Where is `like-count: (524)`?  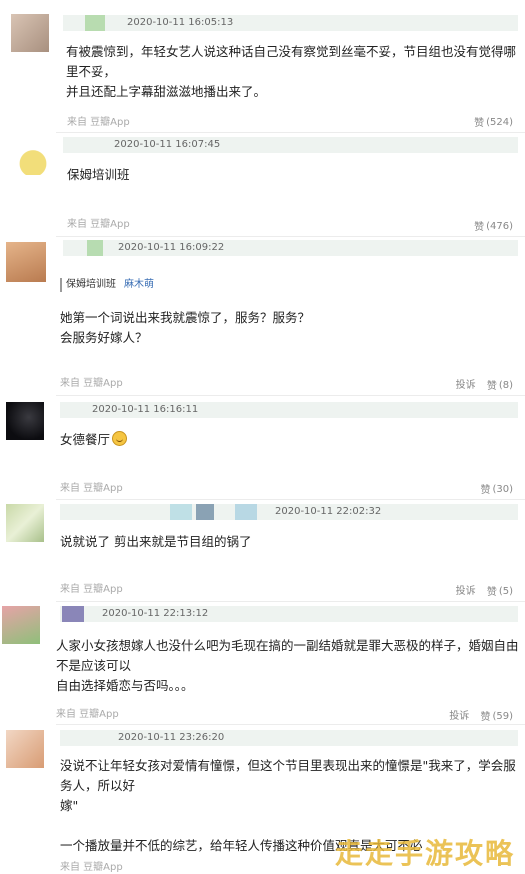 like-count: (524) is located at coordinates (499, 122).